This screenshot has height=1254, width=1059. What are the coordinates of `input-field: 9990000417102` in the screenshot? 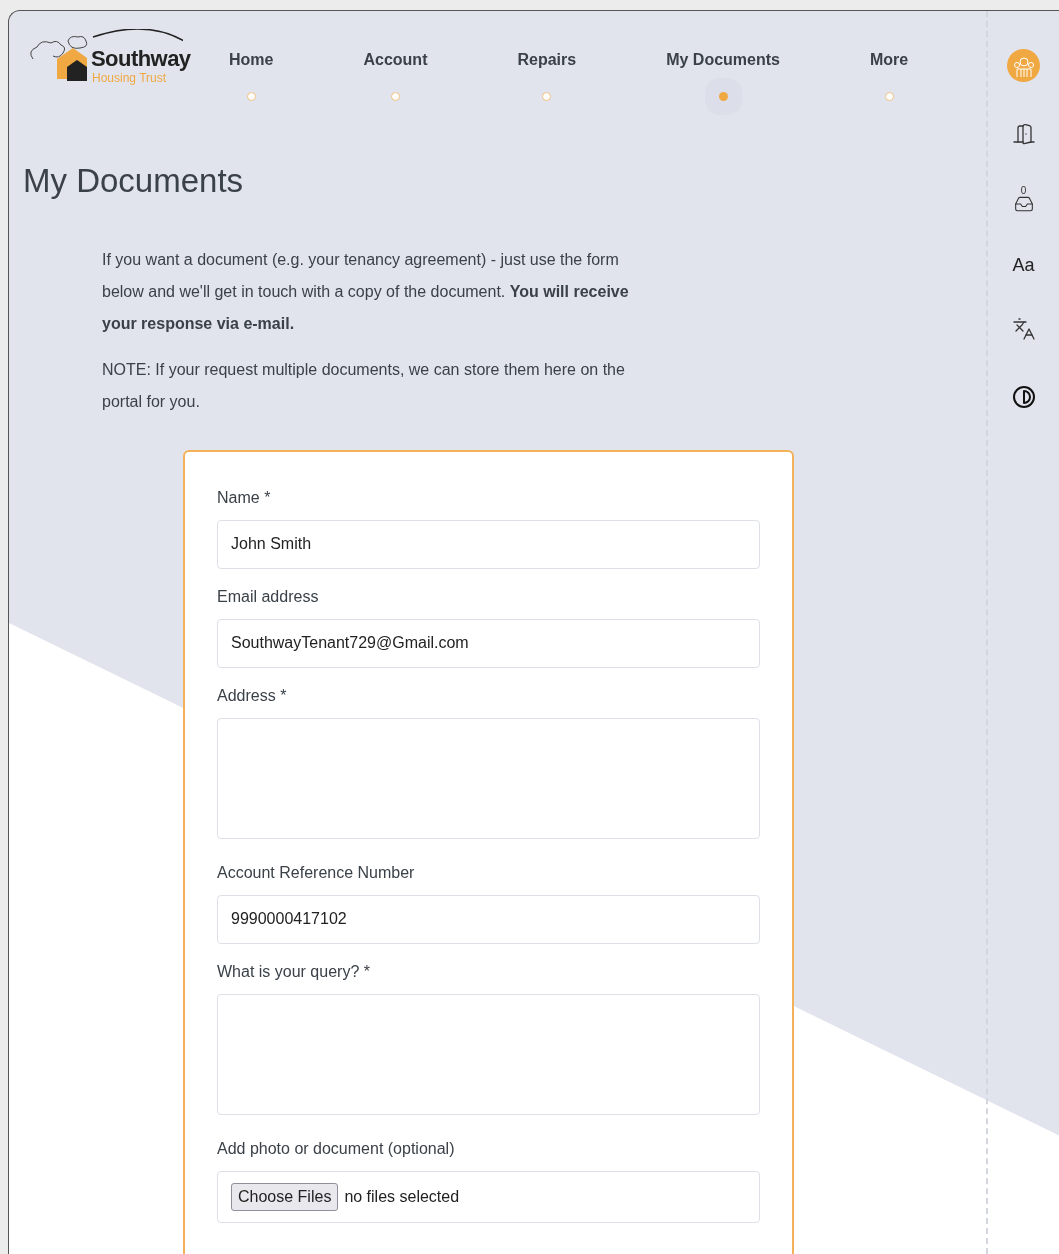 It's located at (488, 919).